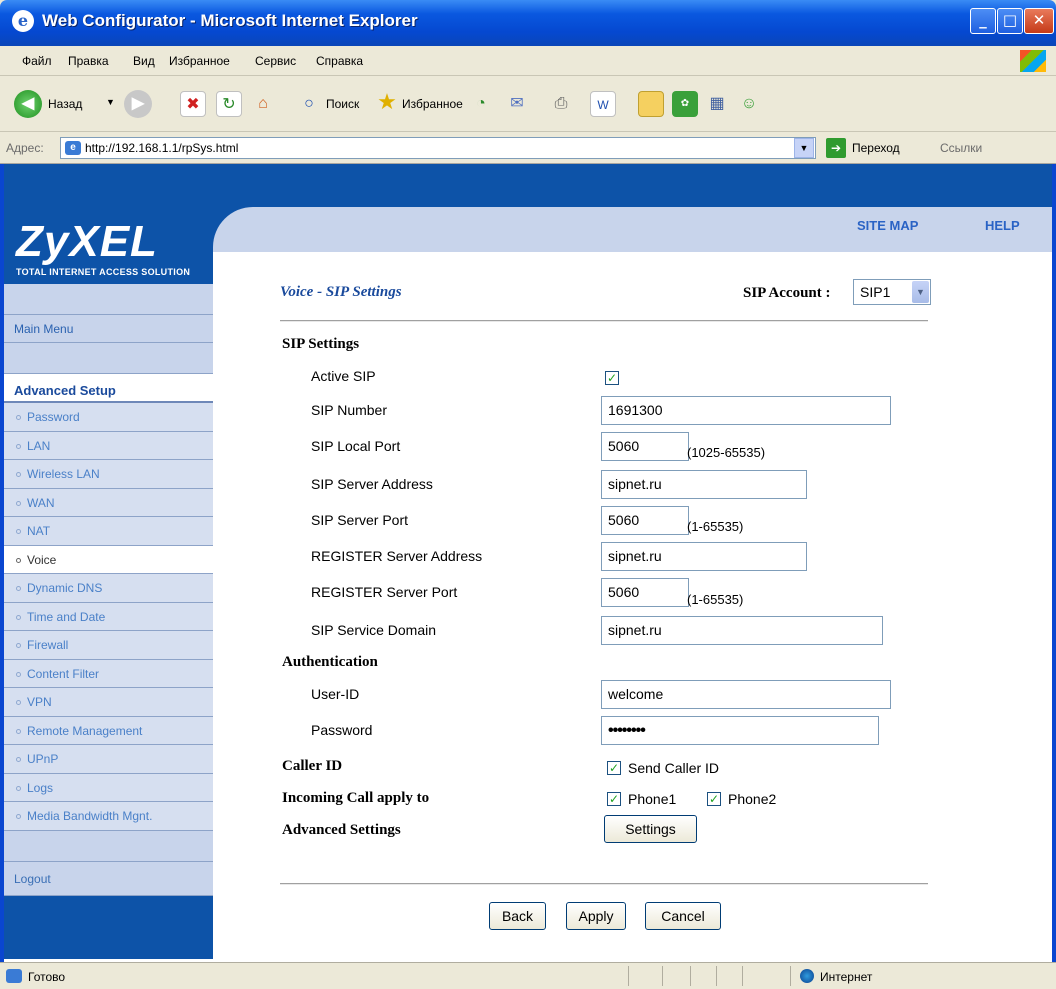 This screenshot has width=1056, height=989. Describe the element at coordinates (961, 148) in the screenshot. I see `links-label: Ссылки` at that location.